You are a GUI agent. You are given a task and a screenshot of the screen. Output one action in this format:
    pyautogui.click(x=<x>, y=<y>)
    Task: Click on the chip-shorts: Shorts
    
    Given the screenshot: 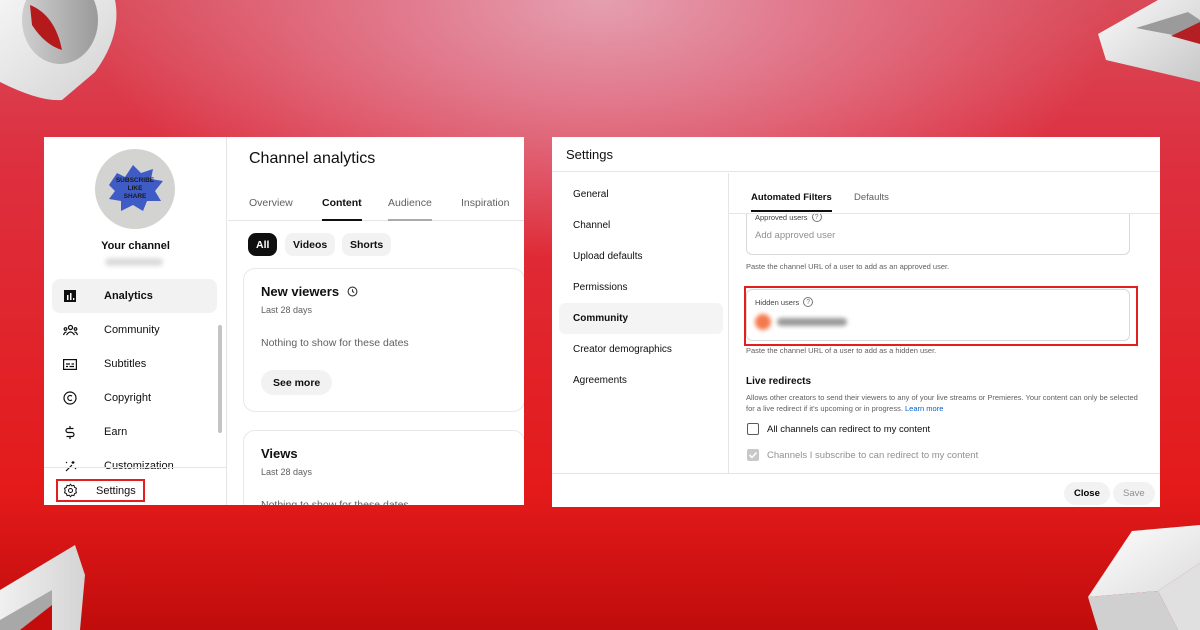 What is the action you would take?
    pyautogui.click(x=367, y=244)
    